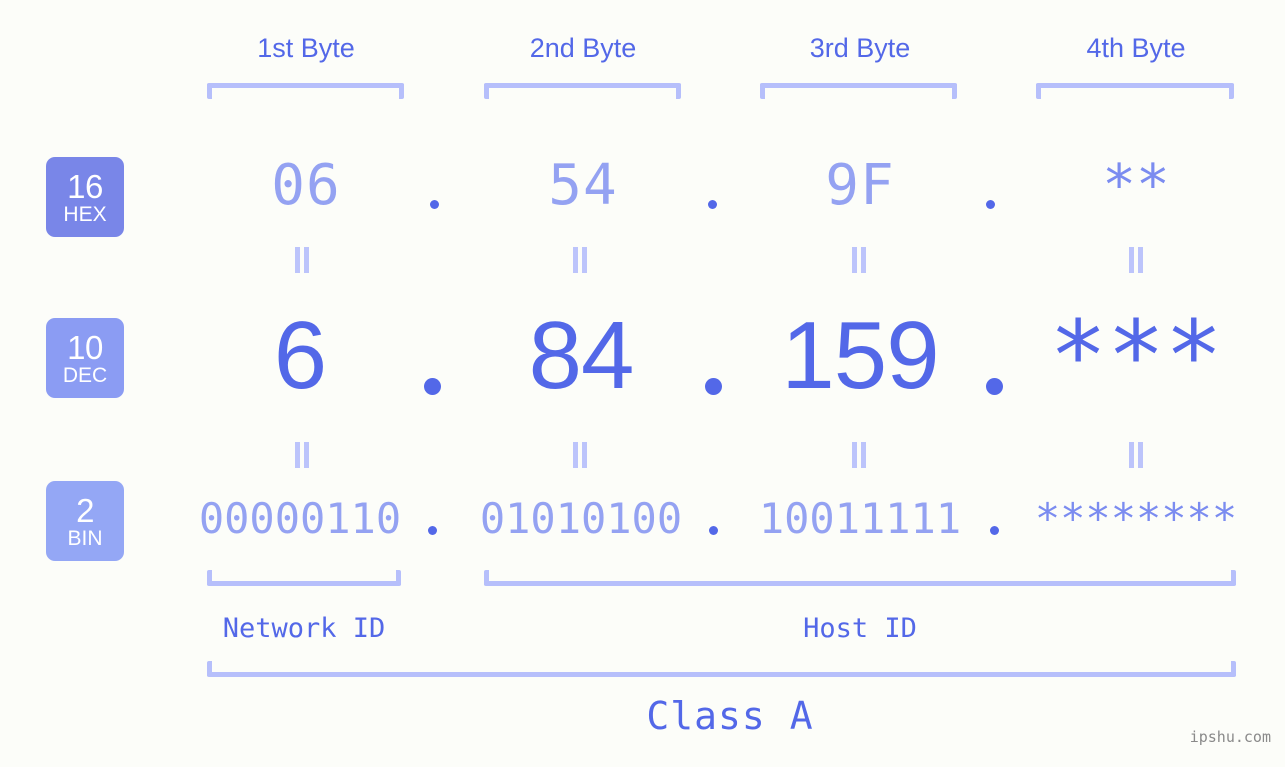 This screenshot has width=1285, height=767. Describe the element at coordinates (1230, 737) in the screenshot. I see `watermark: ipshu.com` at that location.